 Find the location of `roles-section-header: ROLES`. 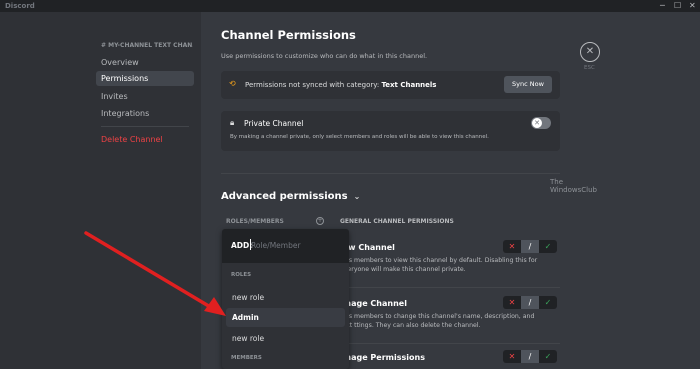

roles-section-header: ROLES is located at coordinates (241, 275).